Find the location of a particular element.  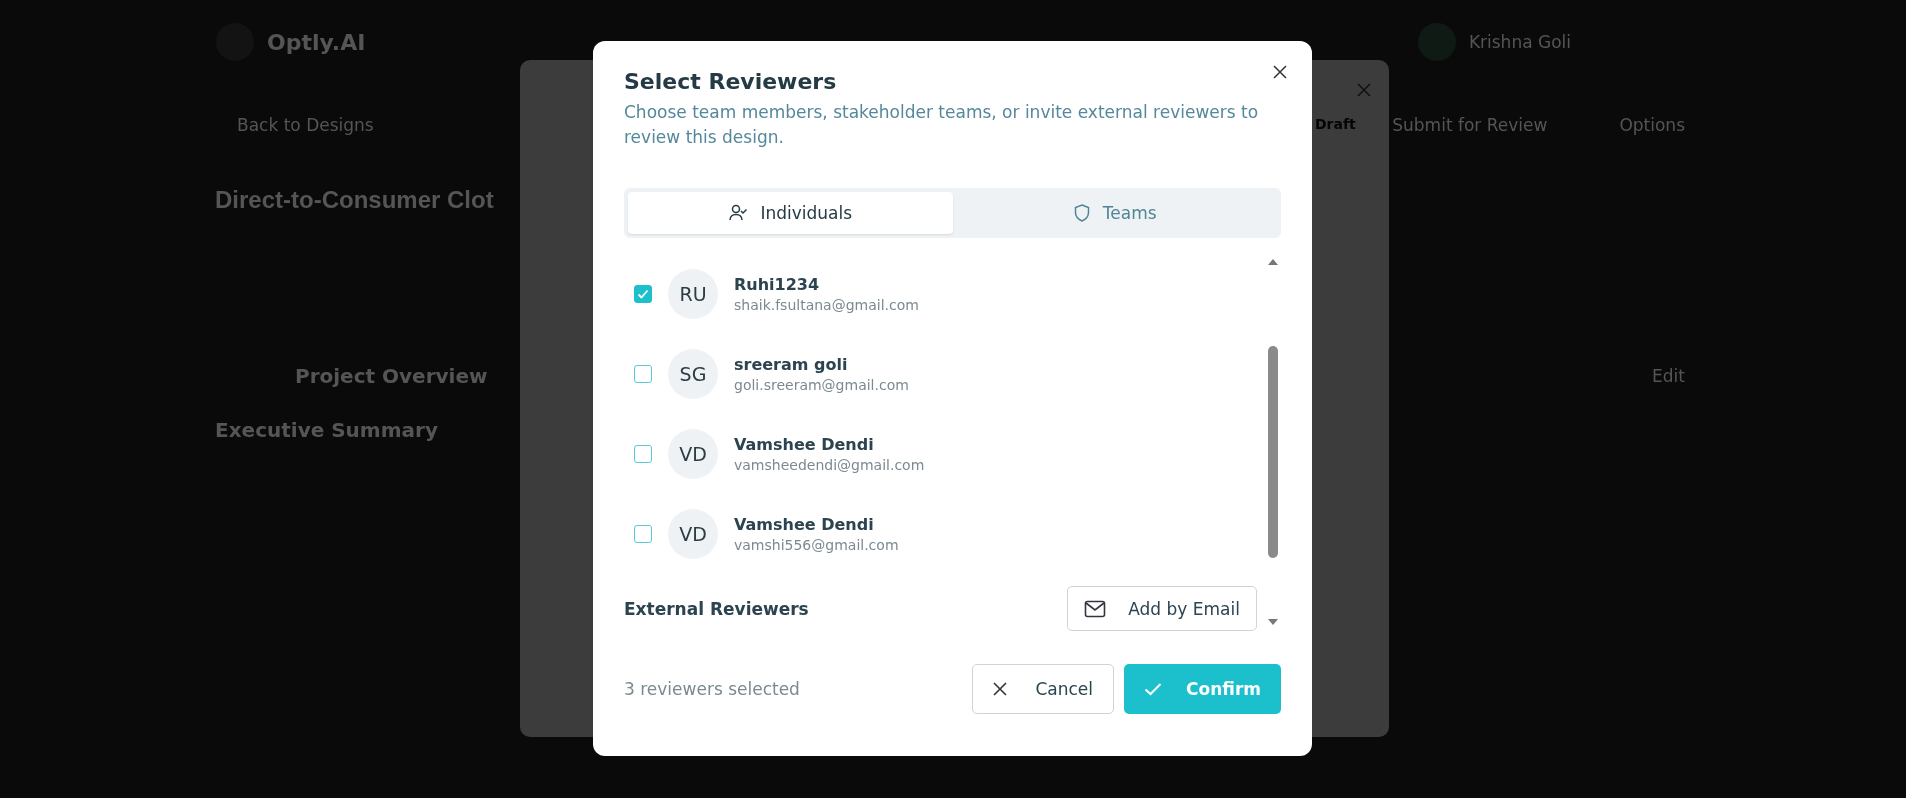

avatar: SG is located at coordinates (693, 374).